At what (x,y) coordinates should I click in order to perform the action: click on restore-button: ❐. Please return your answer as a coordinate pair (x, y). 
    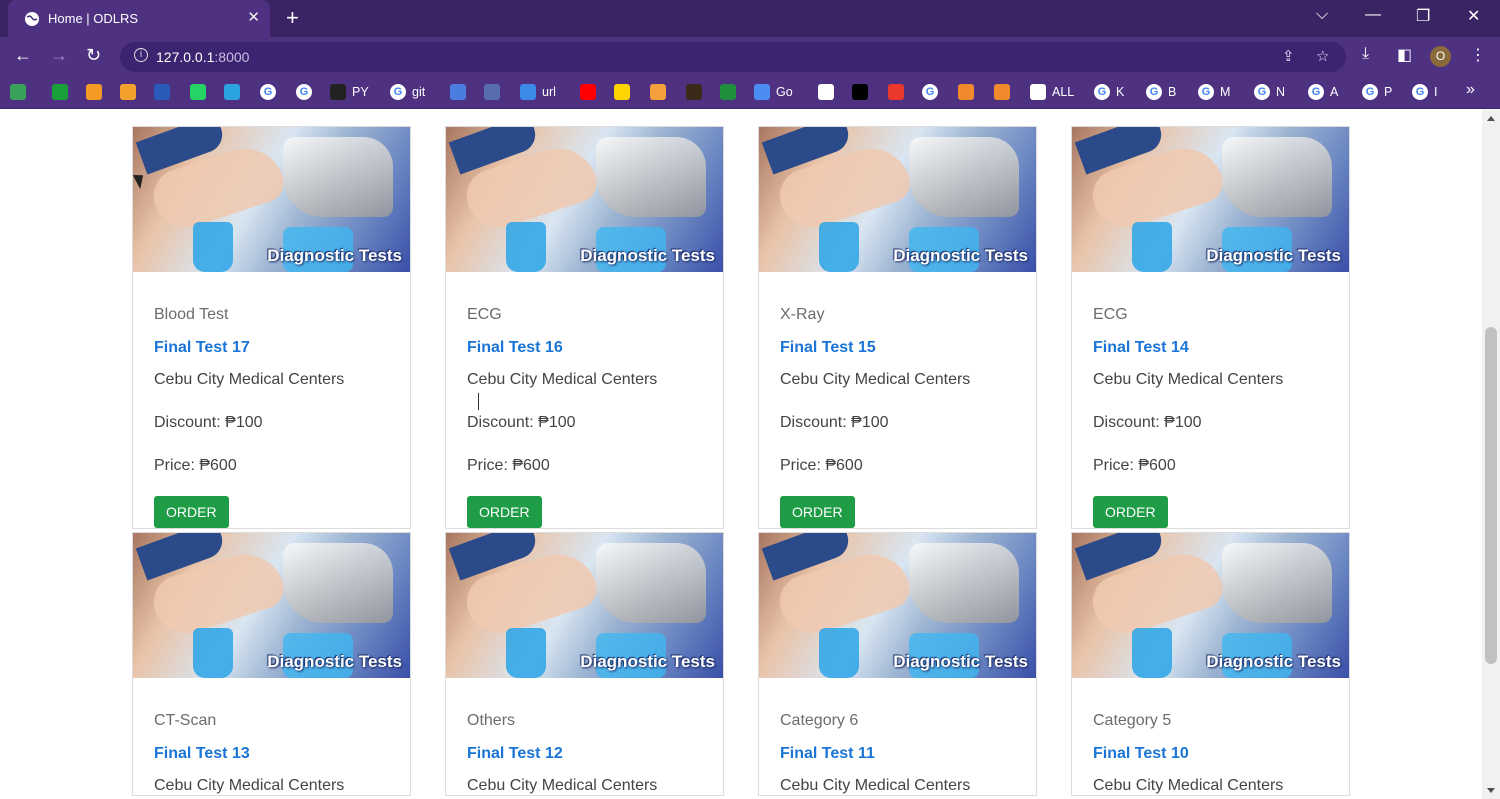
    Looking at the image, I should click on (1423, 16).